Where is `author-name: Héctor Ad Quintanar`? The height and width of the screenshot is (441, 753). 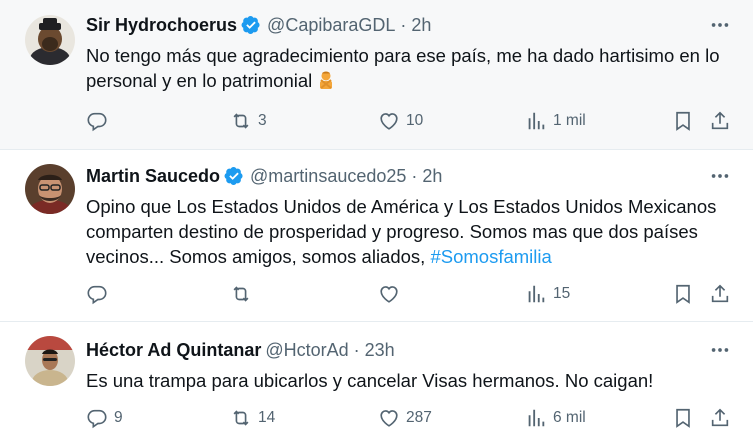
author-name: Héctor Ad Quintanar is located at coordinates (173, 350).